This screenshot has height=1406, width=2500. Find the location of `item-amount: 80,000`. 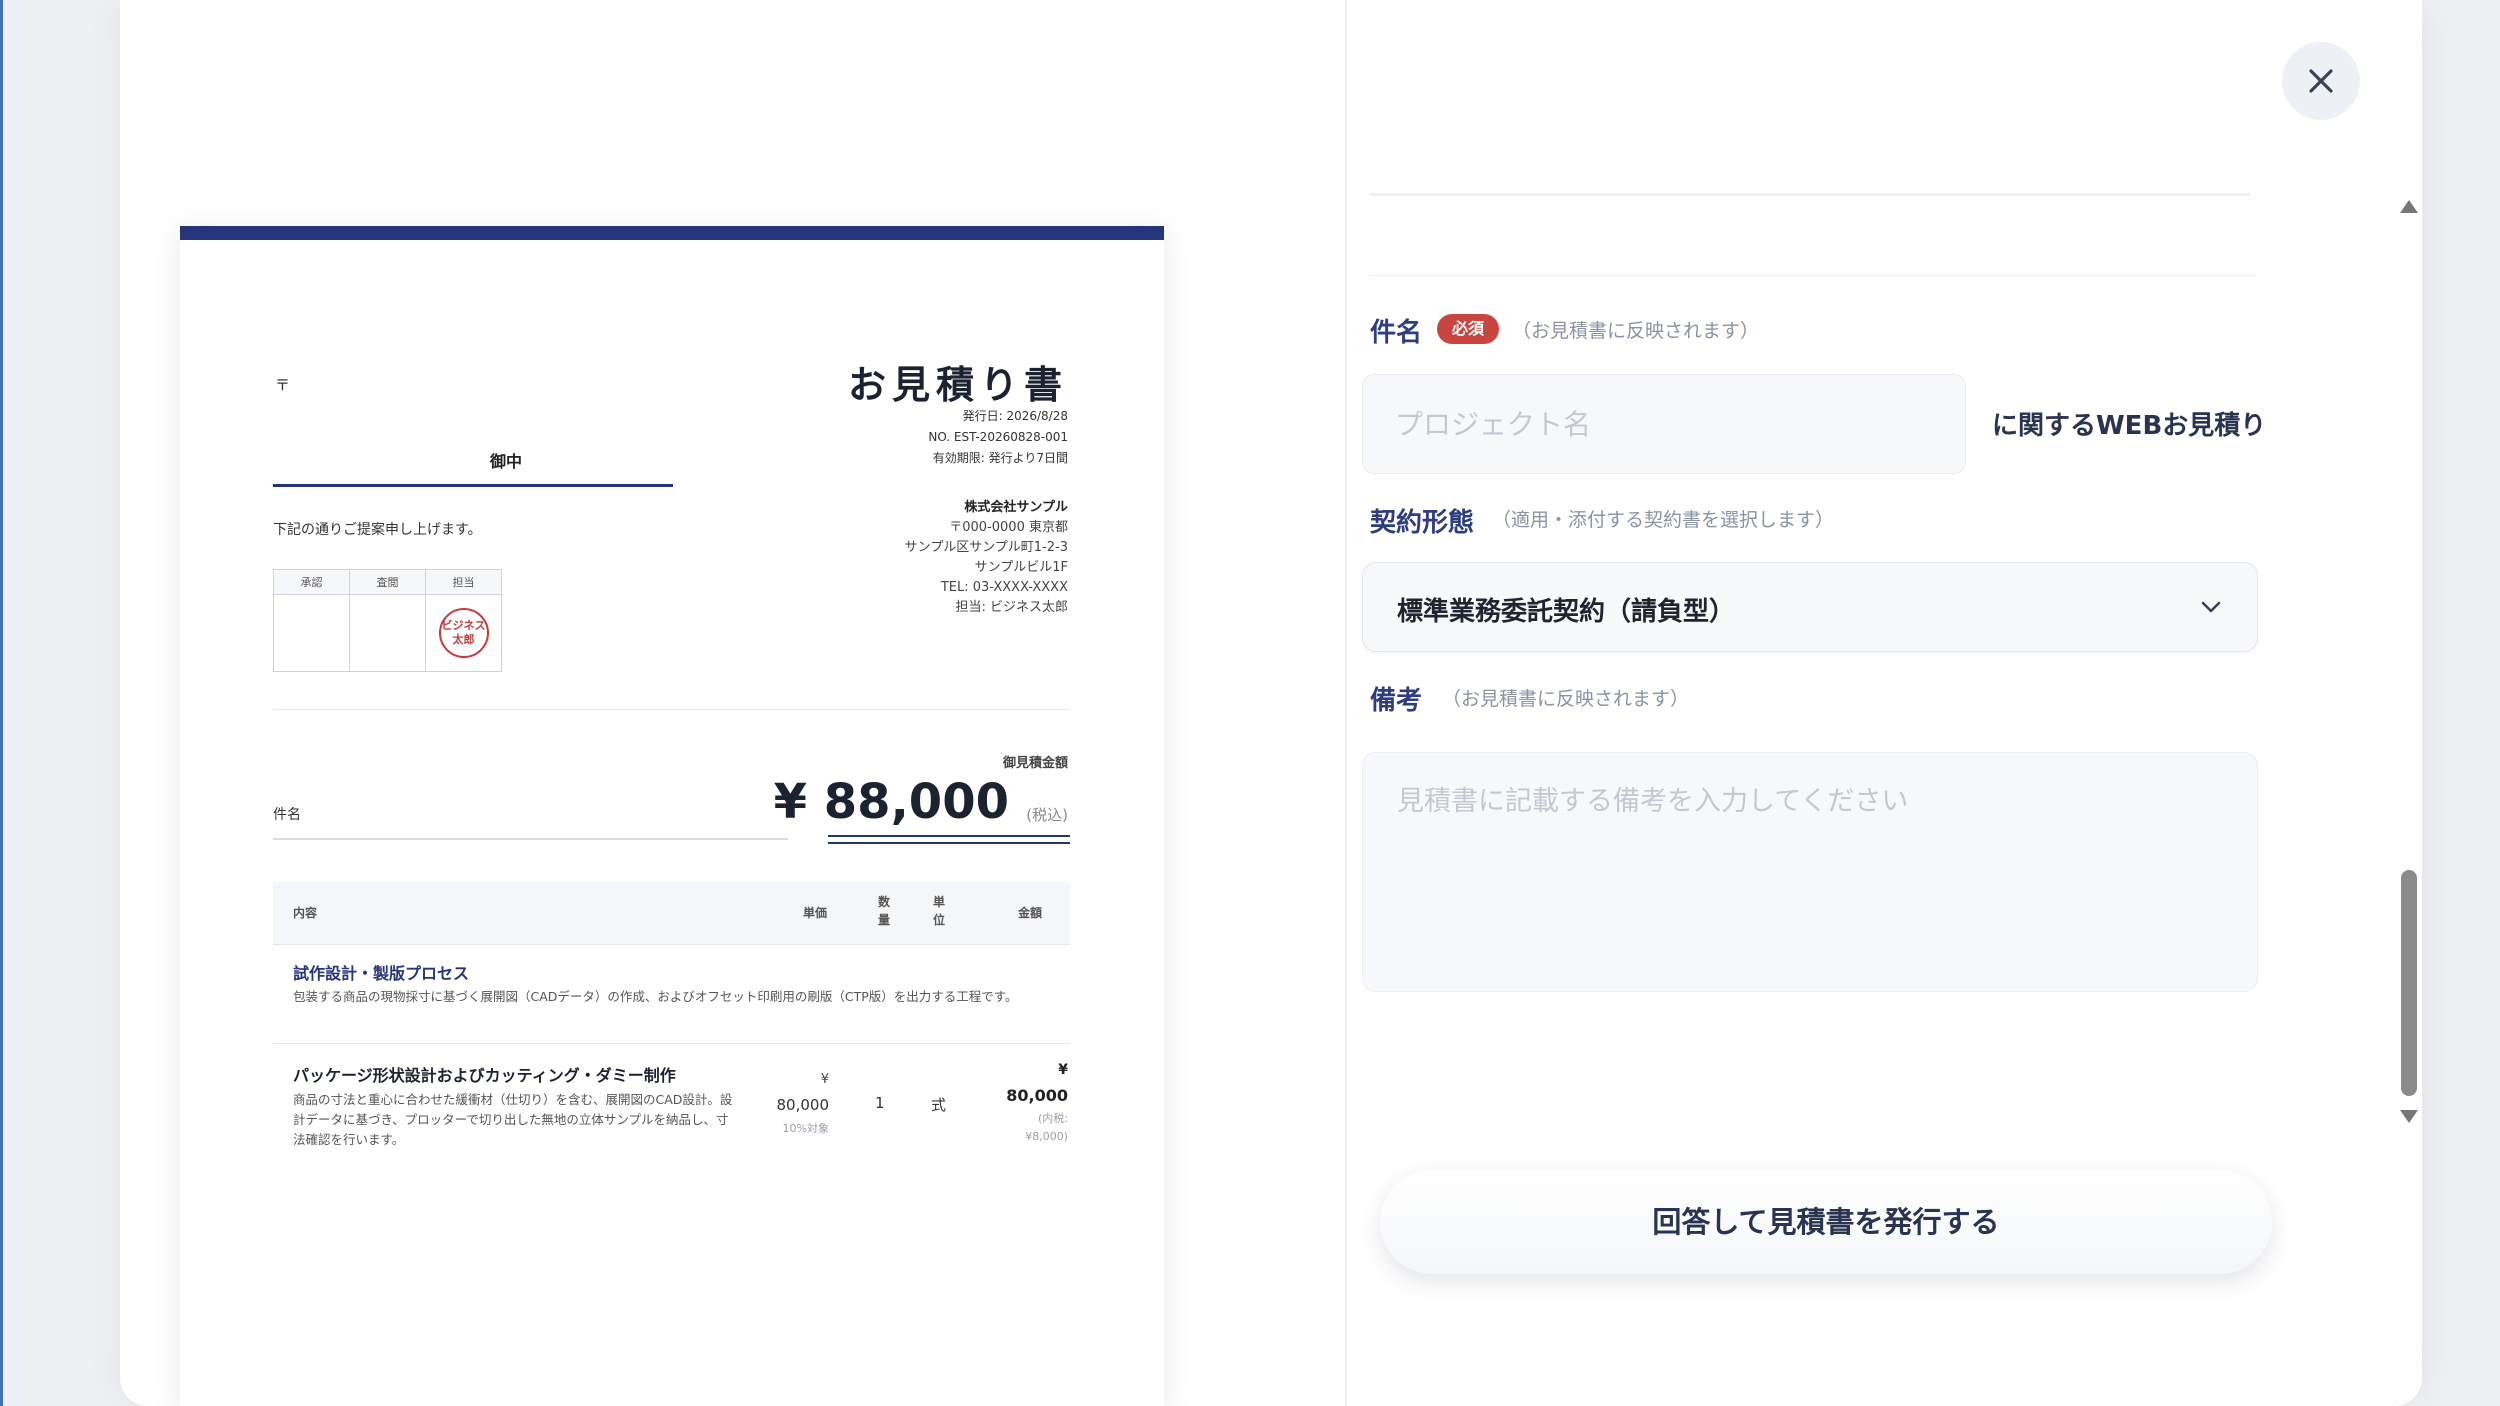

item-amount: 80,000 is located at coordinates (1037, 1095).